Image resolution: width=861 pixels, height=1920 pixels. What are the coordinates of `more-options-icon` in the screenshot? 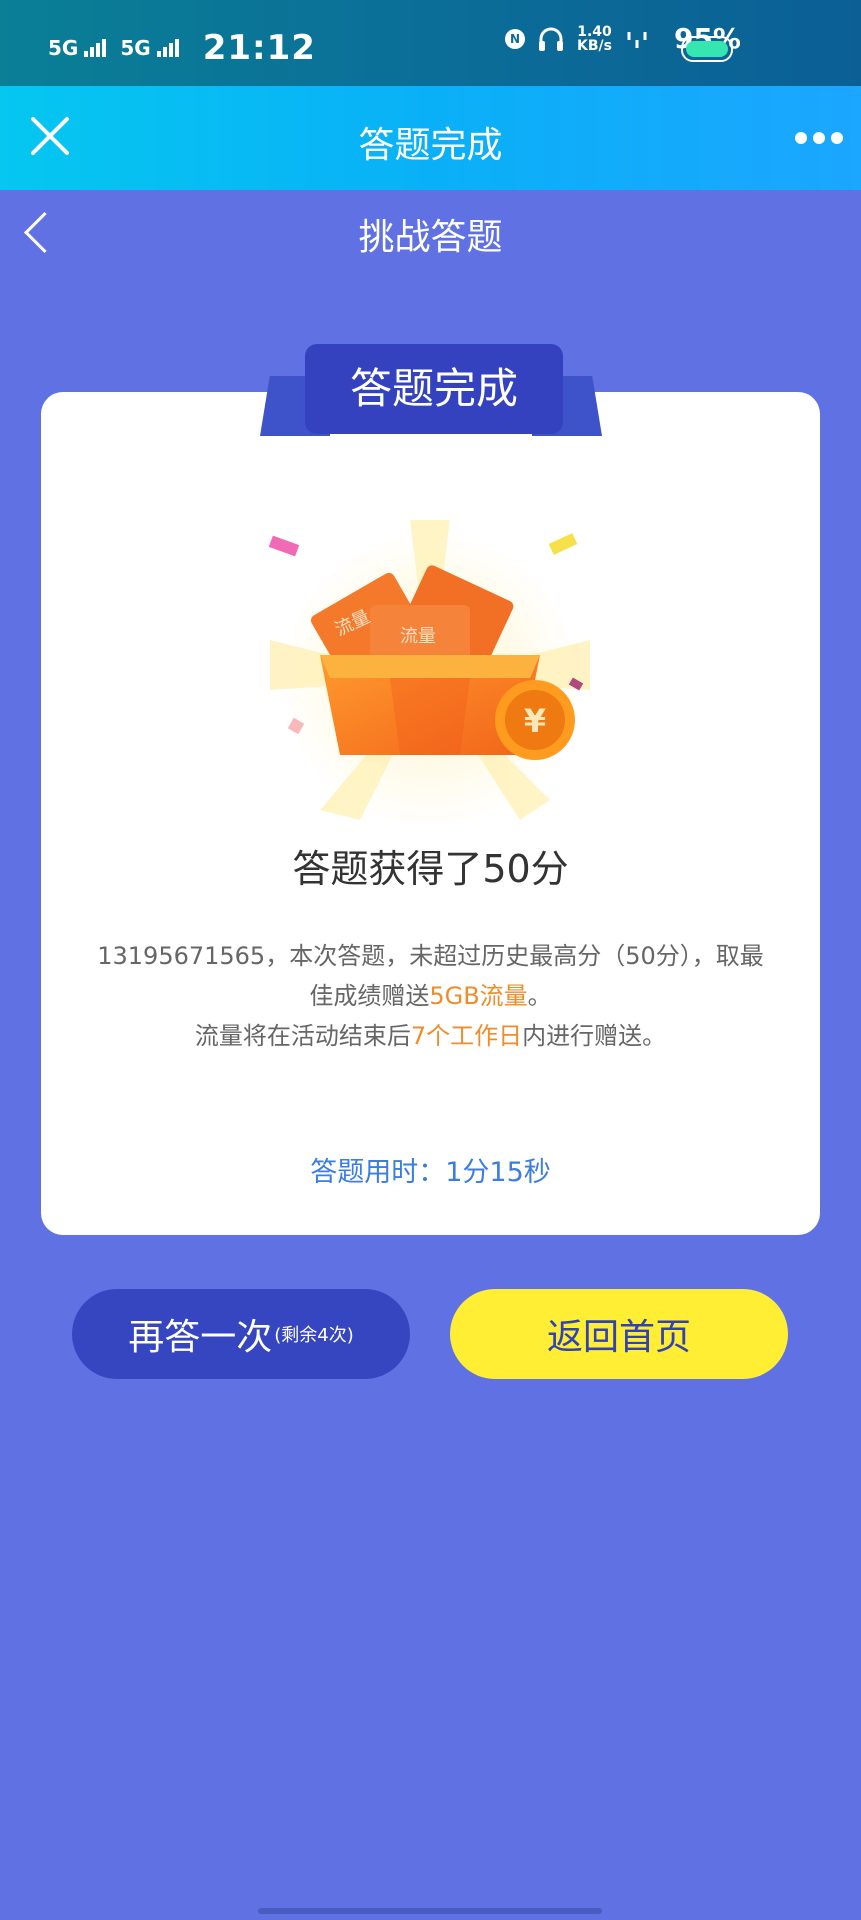 It's located at (819, 138).